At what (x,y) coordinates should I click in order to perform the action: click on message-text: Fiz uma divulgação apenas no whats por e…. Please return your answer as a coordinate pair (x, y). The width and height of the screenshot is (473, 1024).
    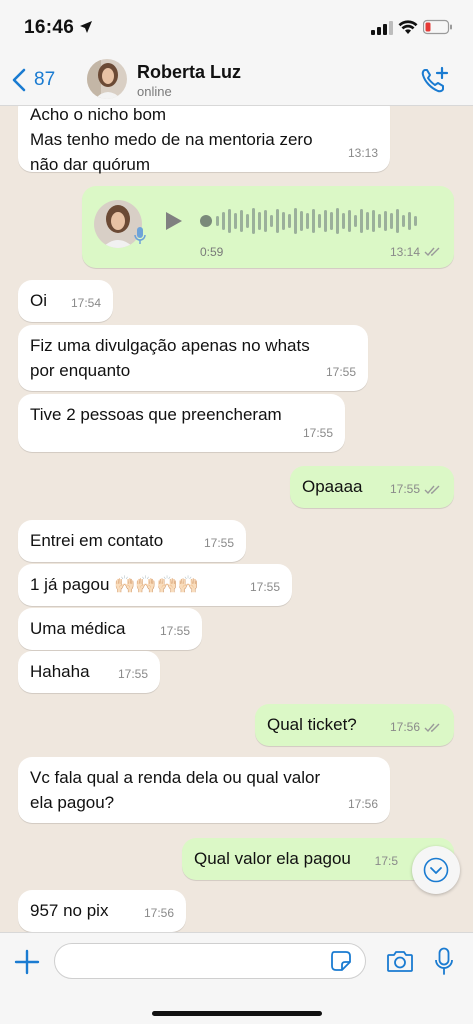
    Looking at the image, I should click on (170, 358).